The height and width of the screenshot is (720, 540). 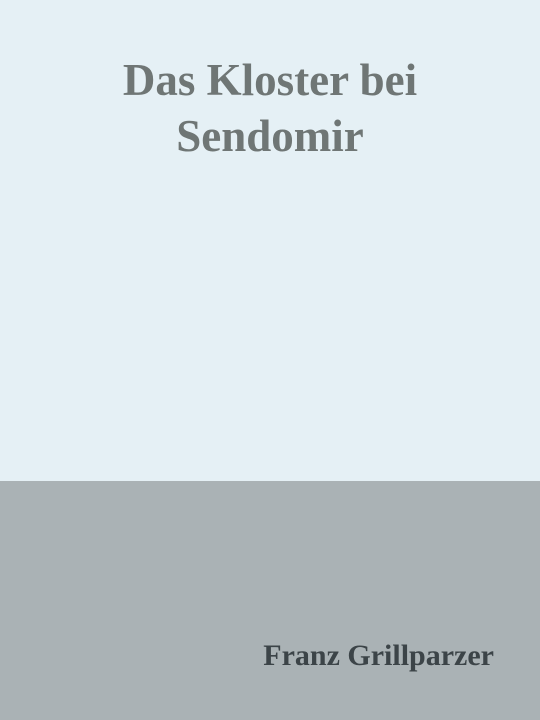 What do you see at coordinates (270, 136) in the screenshot?
I see `book-title-line-2: Sendomir` at bounding box center [270, 136].